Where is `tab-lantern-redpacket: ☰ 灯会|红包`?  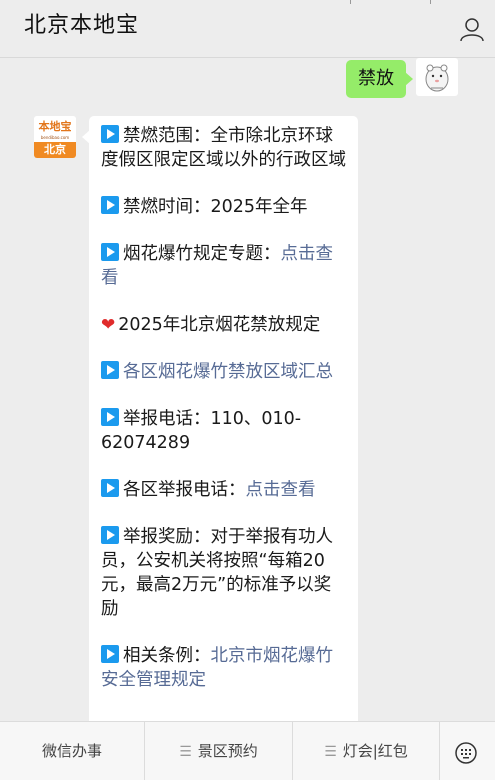
tab-lantern-redpacket: ☰ 灯会|红包 is located at coordinates (366, 751).